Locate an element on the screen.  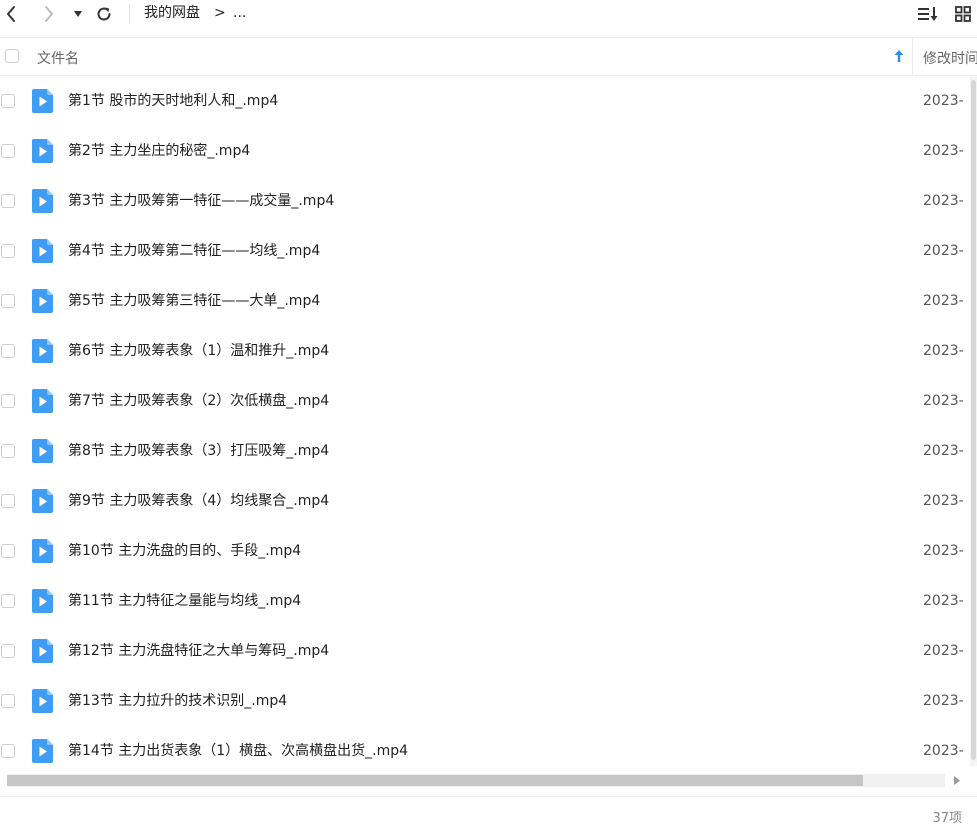
grid-icon is located at coordinates (963, 14).